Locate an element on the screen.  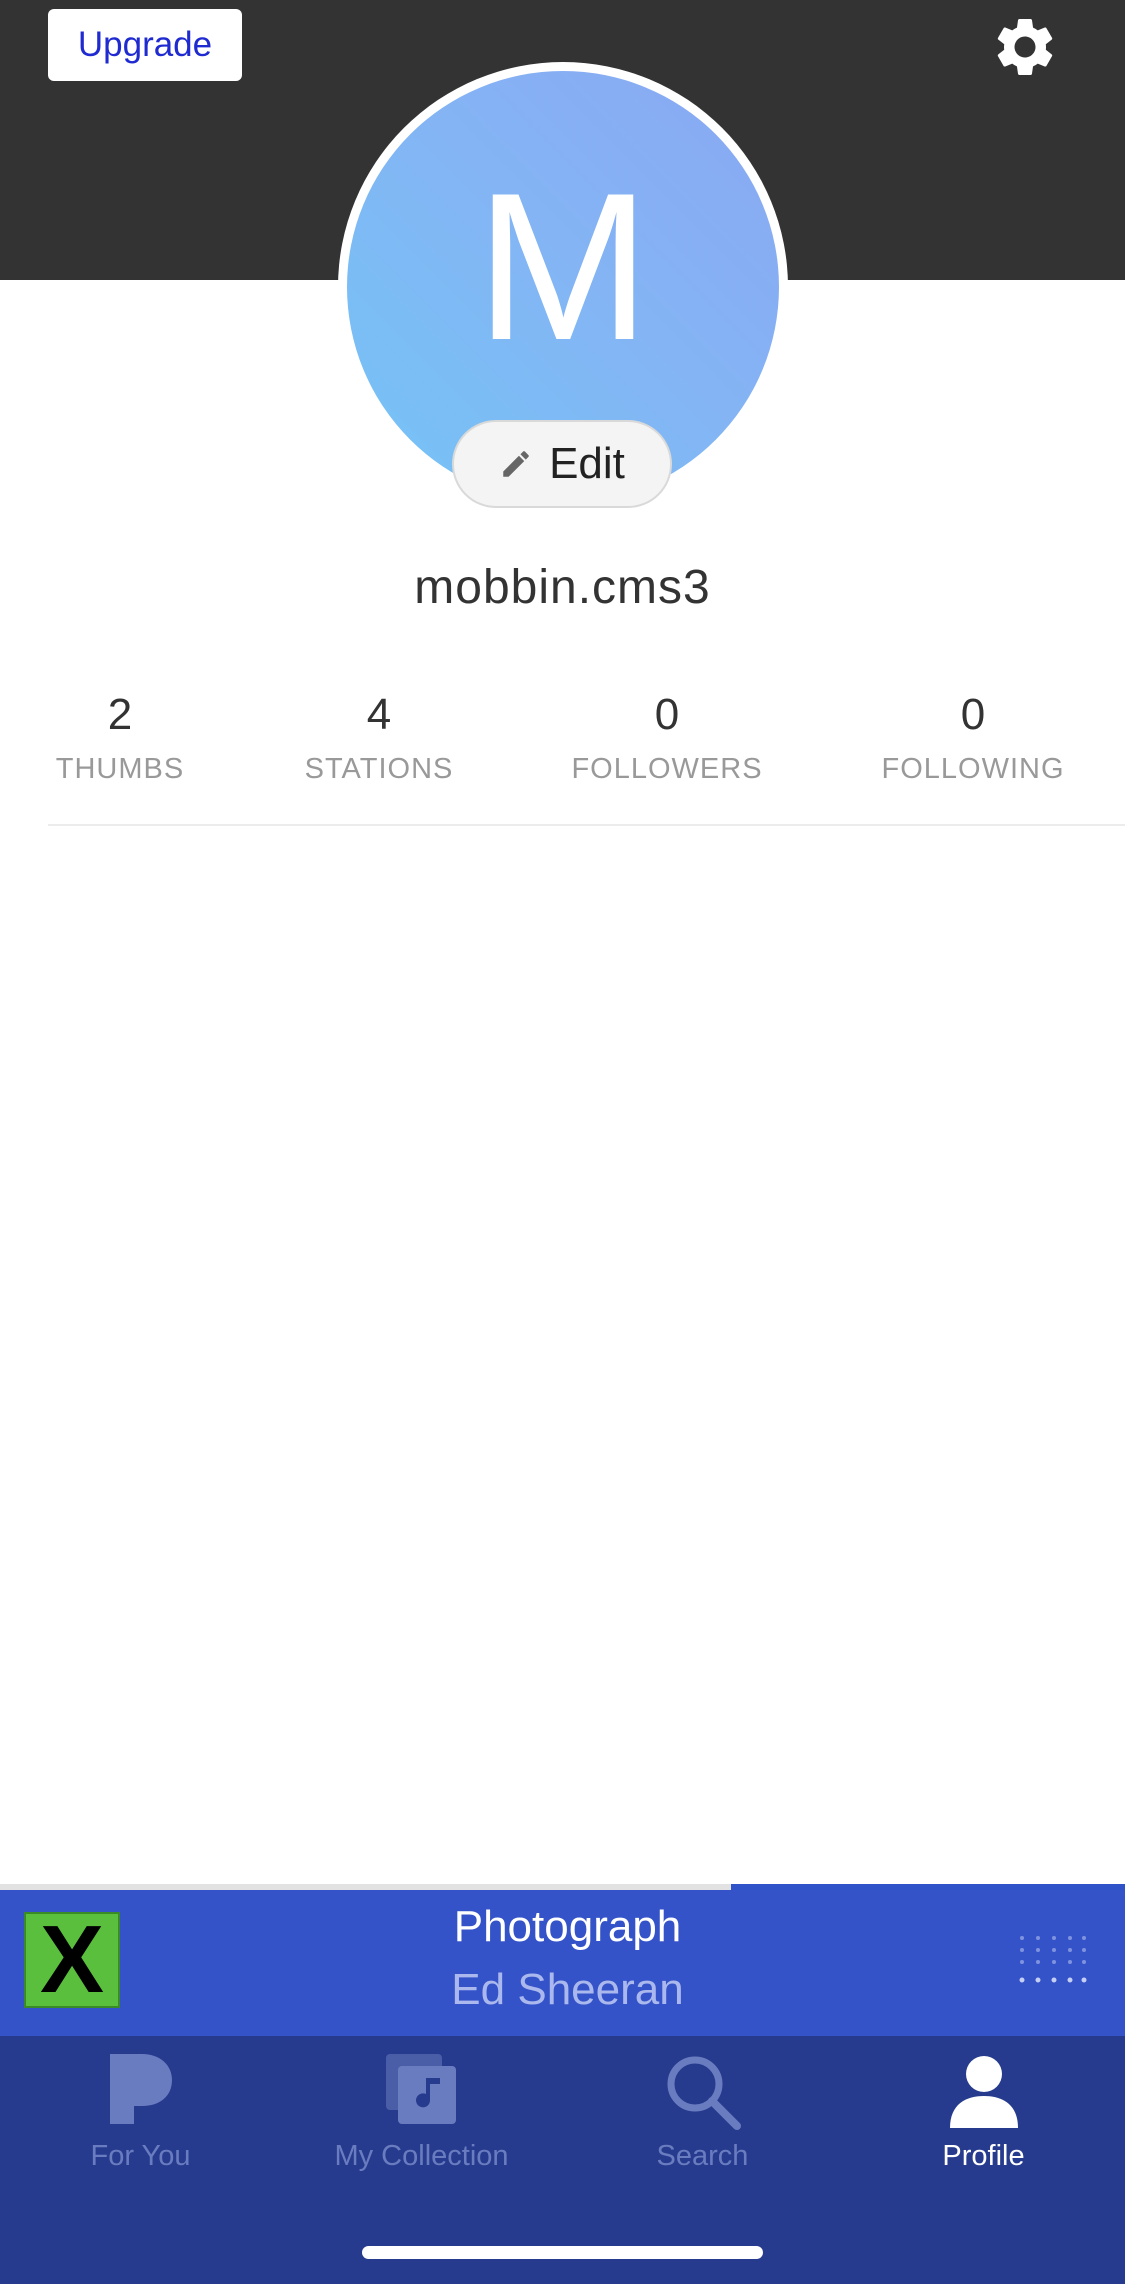
stat-thumbs: 2 THUMBS is located at coordinates (125, 735).